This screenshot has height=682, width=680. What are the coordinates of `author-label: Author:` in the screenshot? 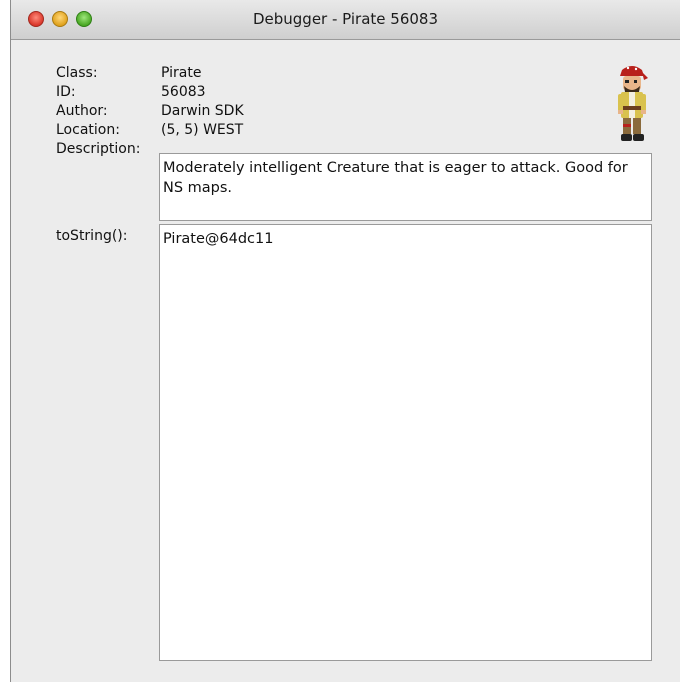 It's located at (82, 111).